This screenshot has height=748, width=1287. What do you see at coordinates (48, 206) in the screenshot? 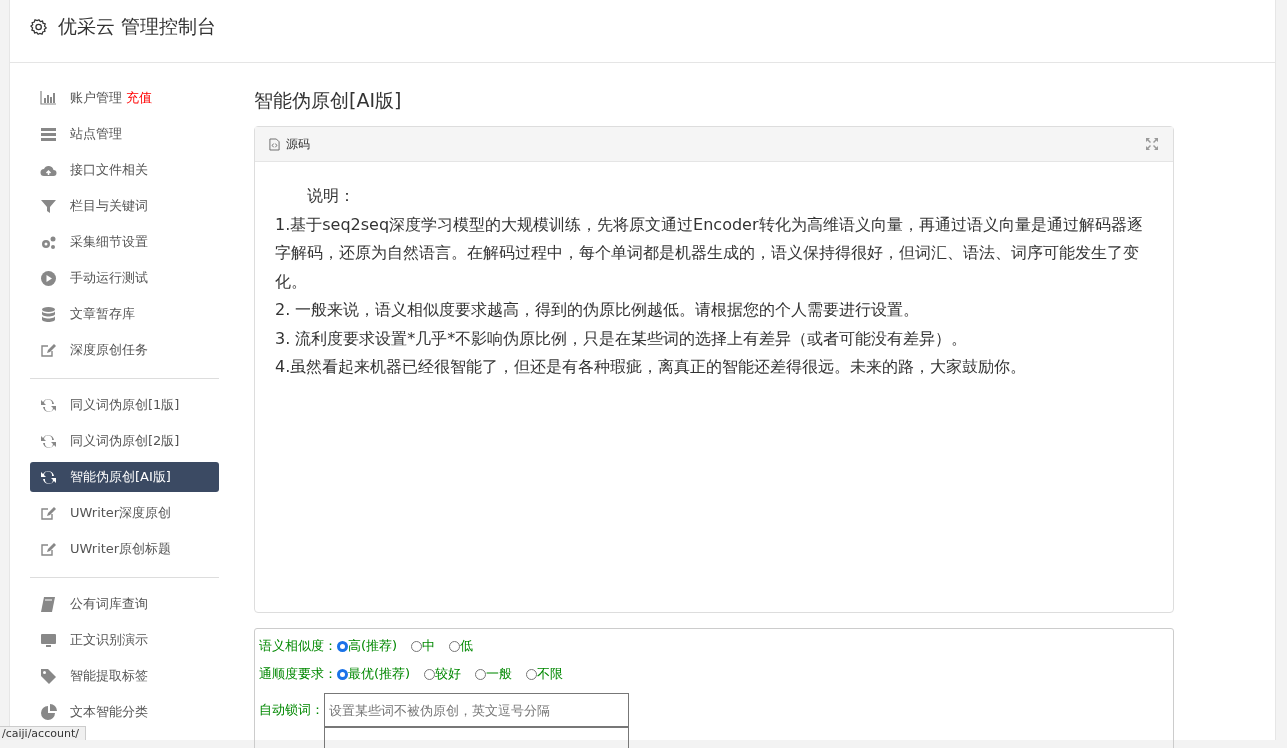
I see `filter-icon` at bounding box center [48, 206].